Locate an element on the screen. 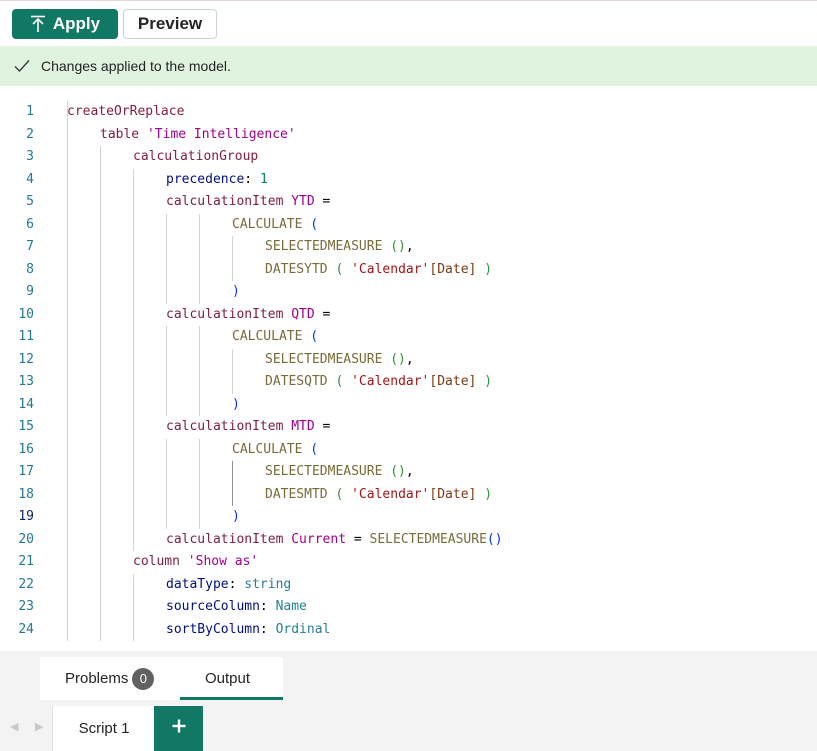 This screenshot has width=817, height=751. tab-output: Output is located at coordinates (227, 678).